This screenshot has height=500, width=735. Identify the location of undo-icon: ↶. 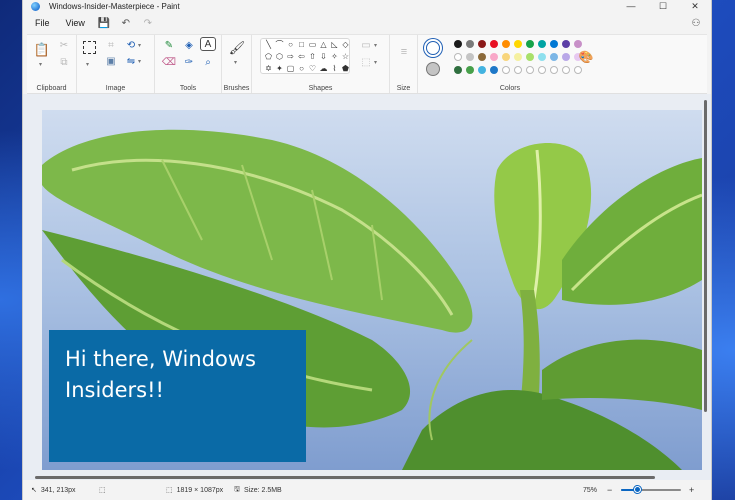
(126, 23).